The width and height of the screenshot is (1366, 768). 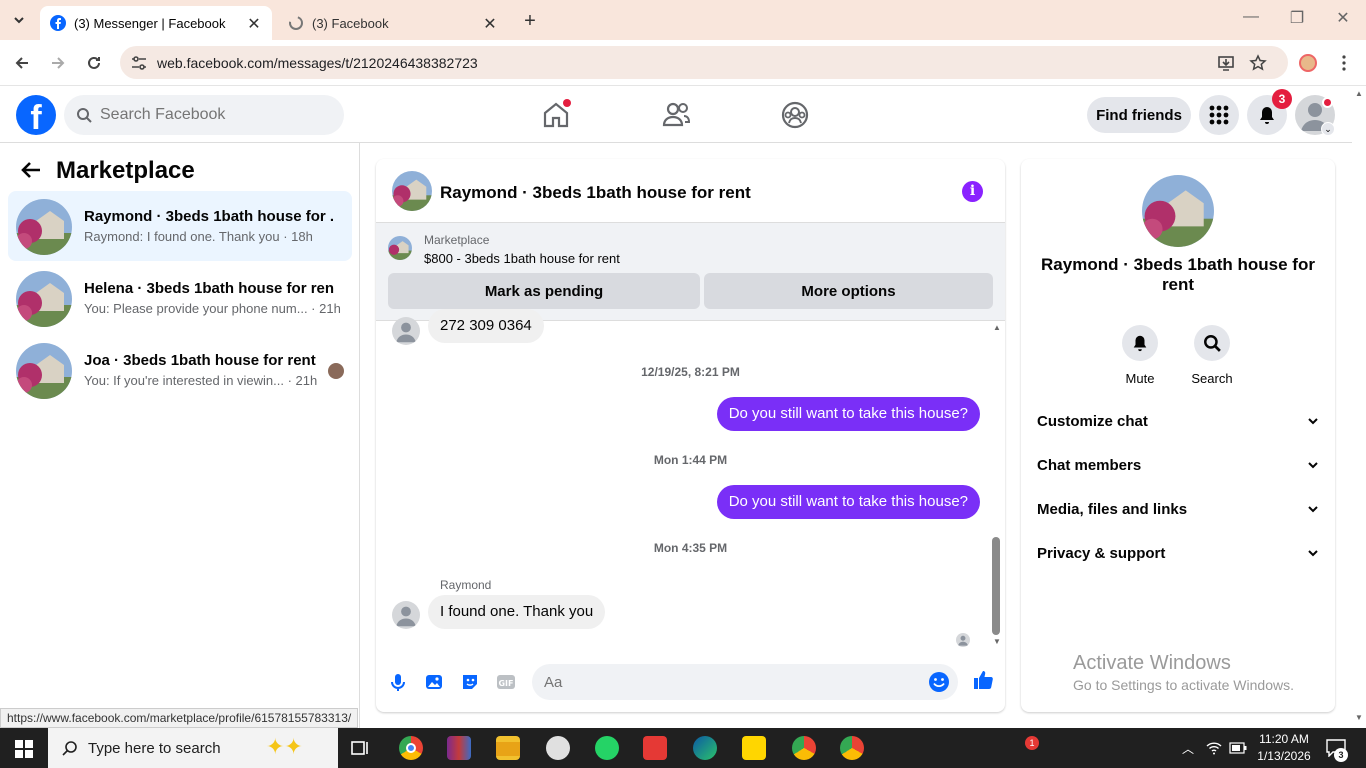 What do you see at coordinates (939, 682) in the screenshot?
I see `emoji-icon` at bounding box center [939, 682].